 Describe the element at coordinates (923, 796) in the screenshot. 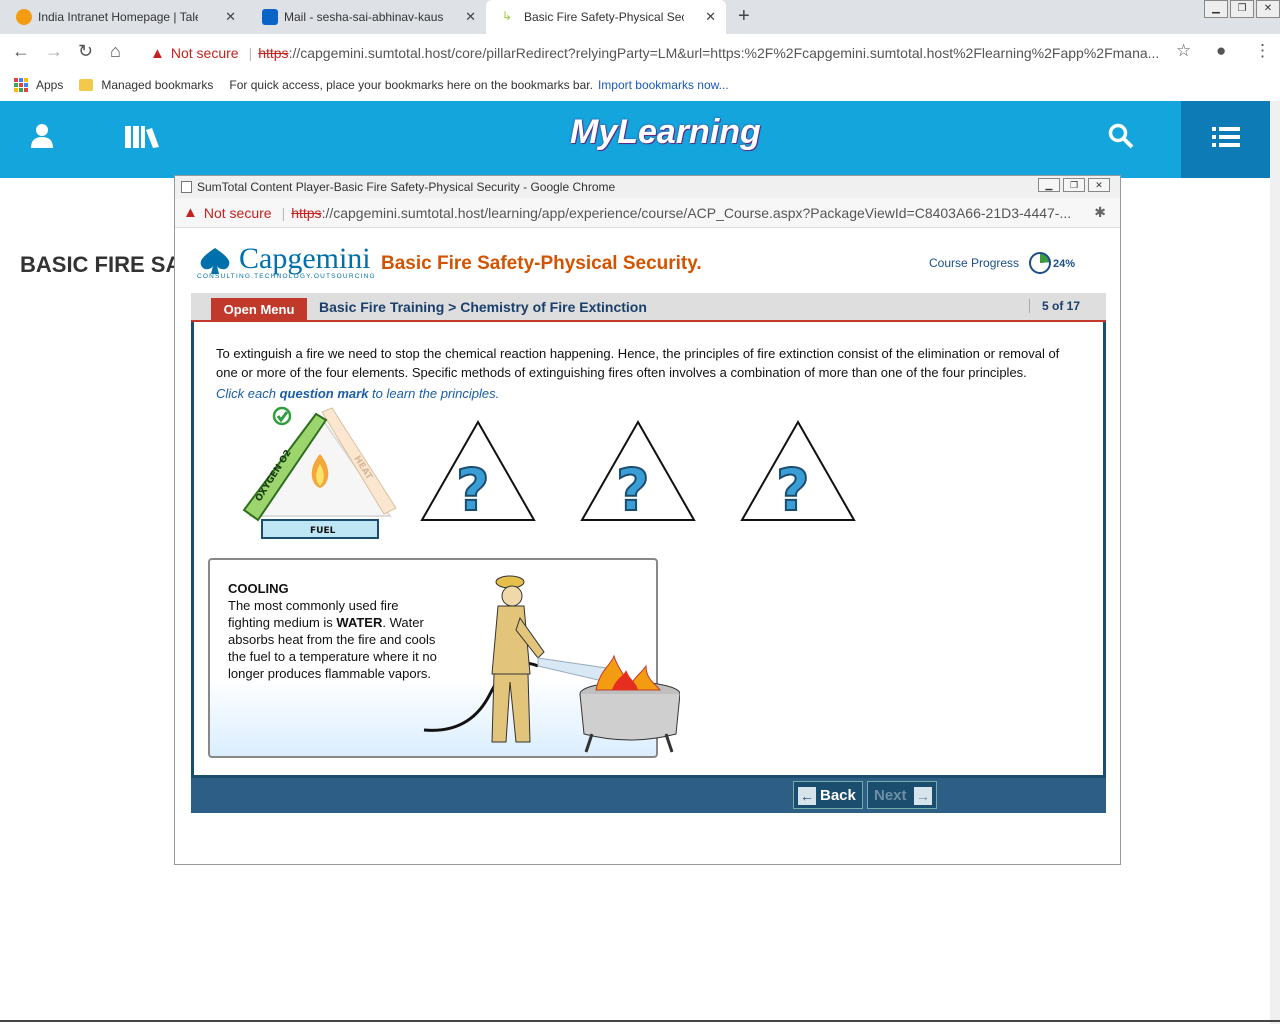

I see `next-arrow-icon: →` at that location.